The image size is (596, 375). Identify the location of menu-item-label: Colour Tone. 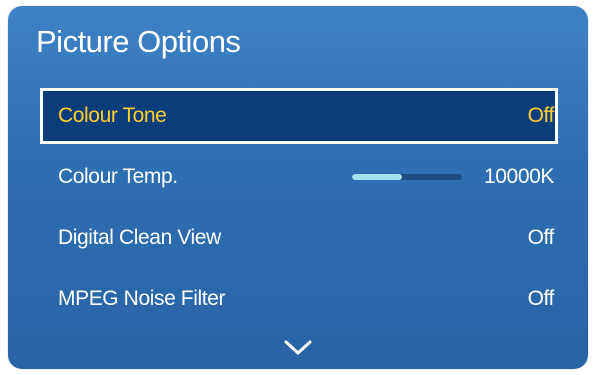
(112, 115).